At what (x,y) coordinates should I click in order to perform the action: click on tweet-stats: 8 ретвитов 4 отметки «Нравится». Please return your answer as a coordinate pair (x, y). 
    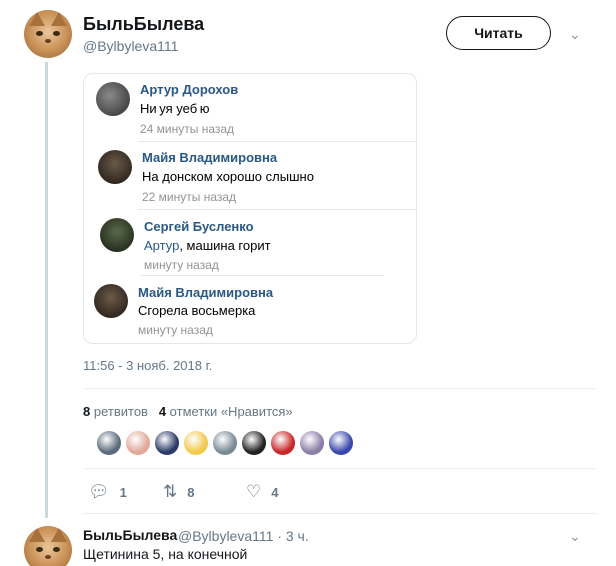
    Looking at the image, I should click on (188, 411).